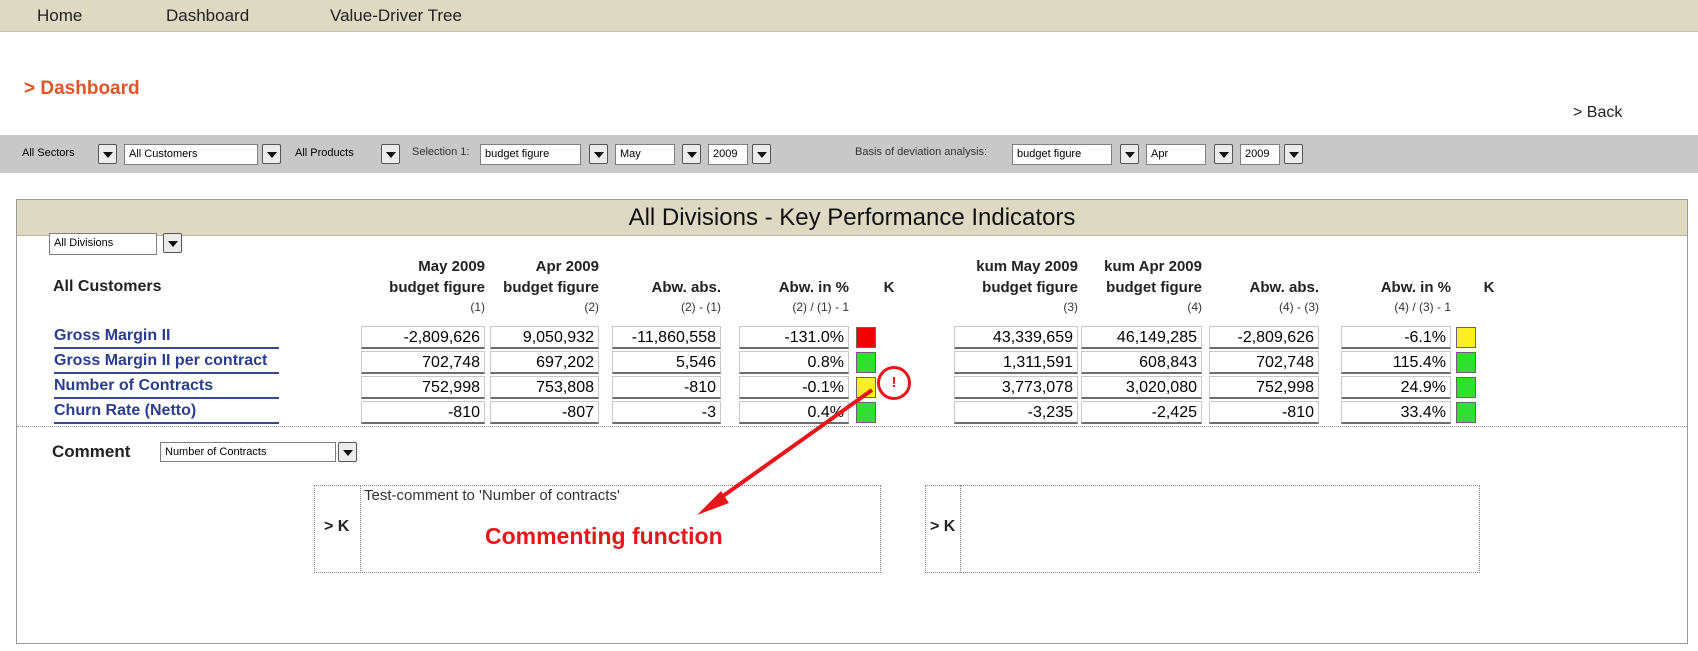  I want to click on comment-kpi-select: Number of Contracts, so click(248, 452).